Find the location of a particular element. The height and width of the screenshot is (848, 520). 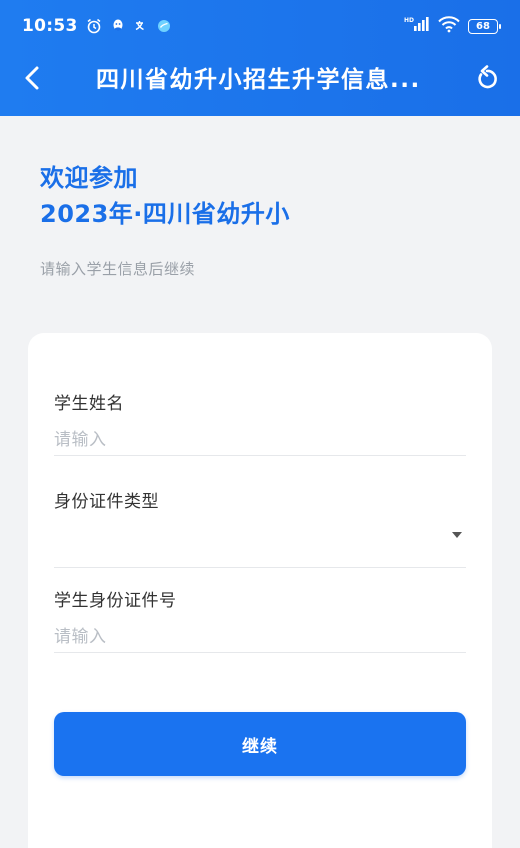

refresh-button is located at coordinates (487, 80).